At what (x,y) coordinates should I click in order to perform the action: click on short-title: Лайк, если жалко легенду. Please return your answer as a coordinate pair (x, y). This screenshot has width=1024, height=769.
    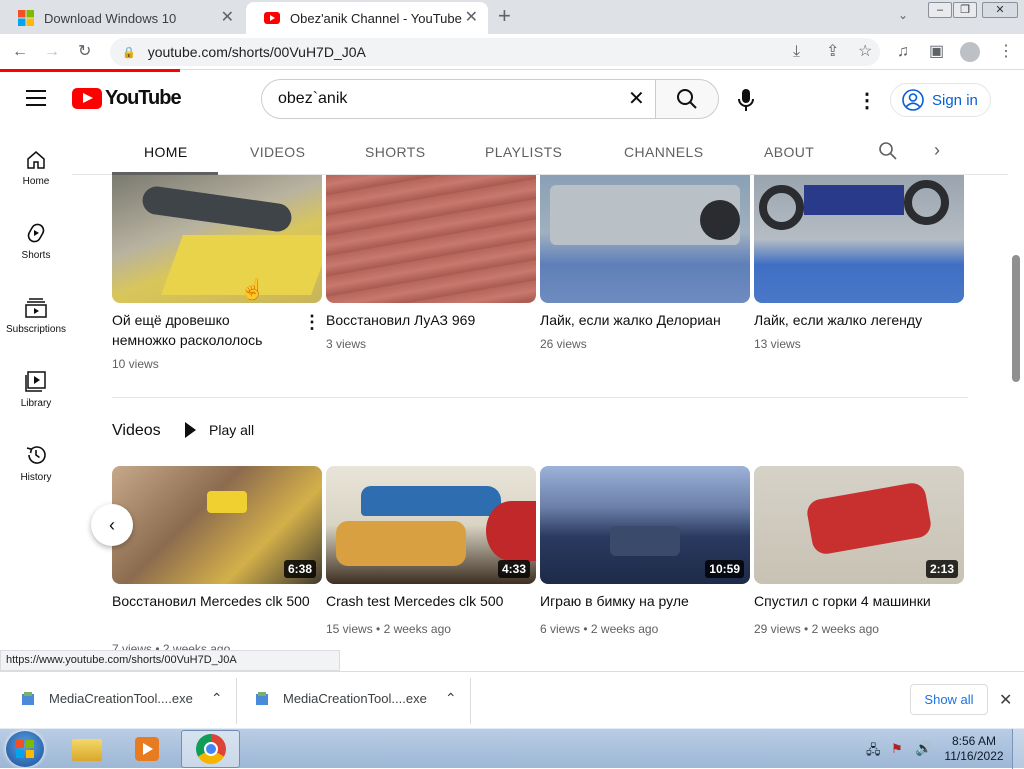
    Looking at the image, I should click on (854, 320).